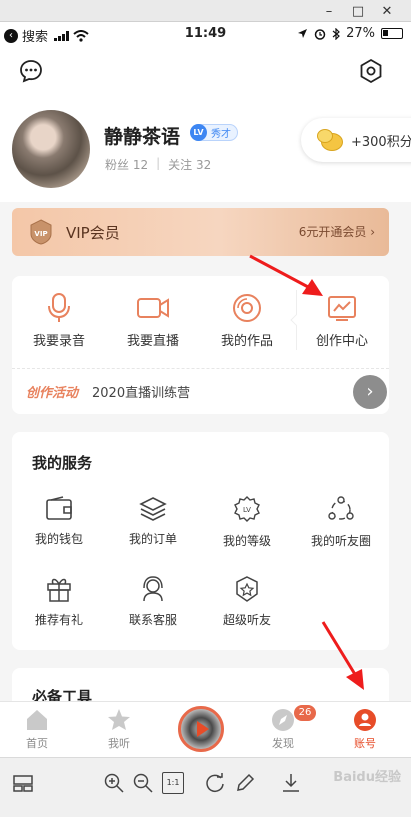  Describe the element at coordinates (205, 72) in the screenshot. I see `page-header` at that location.